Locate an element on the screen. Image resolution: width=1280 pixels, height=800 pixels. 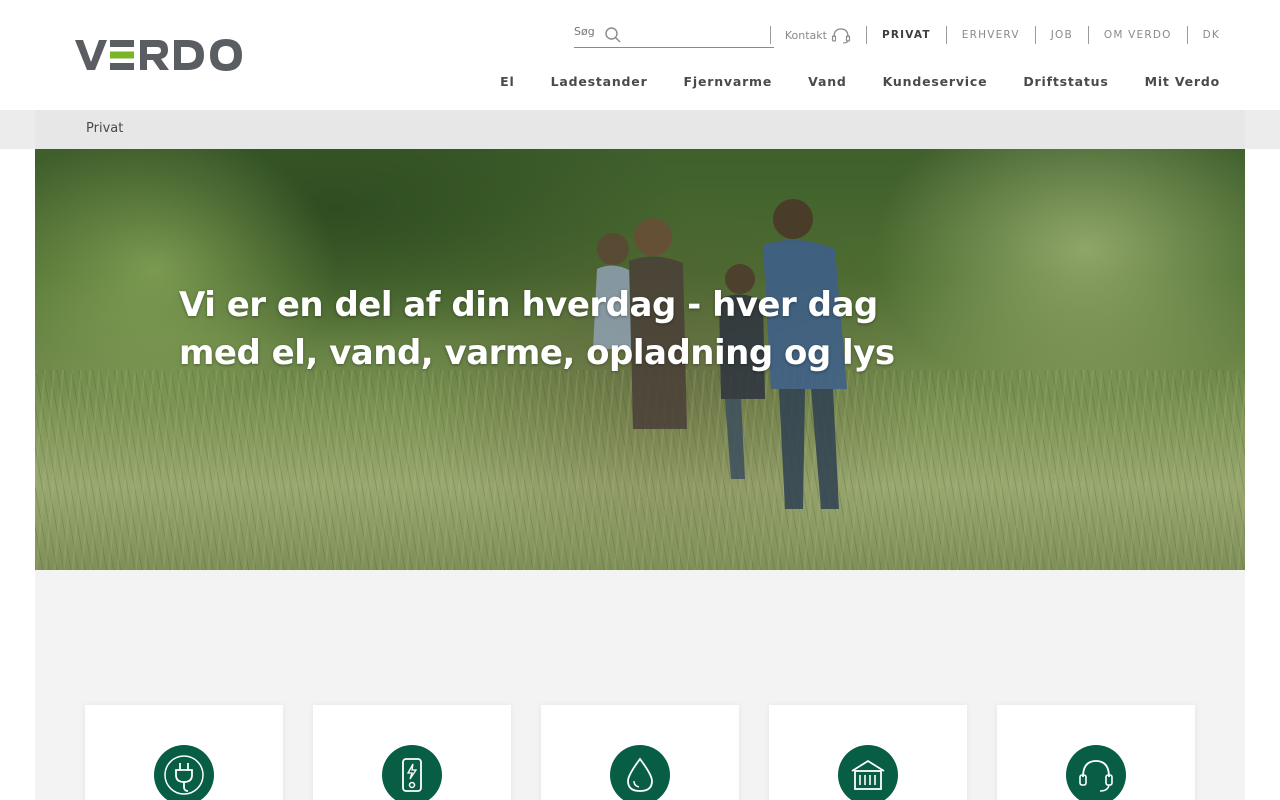
contact-link: Kontakt is located at coordinates (818, 35).